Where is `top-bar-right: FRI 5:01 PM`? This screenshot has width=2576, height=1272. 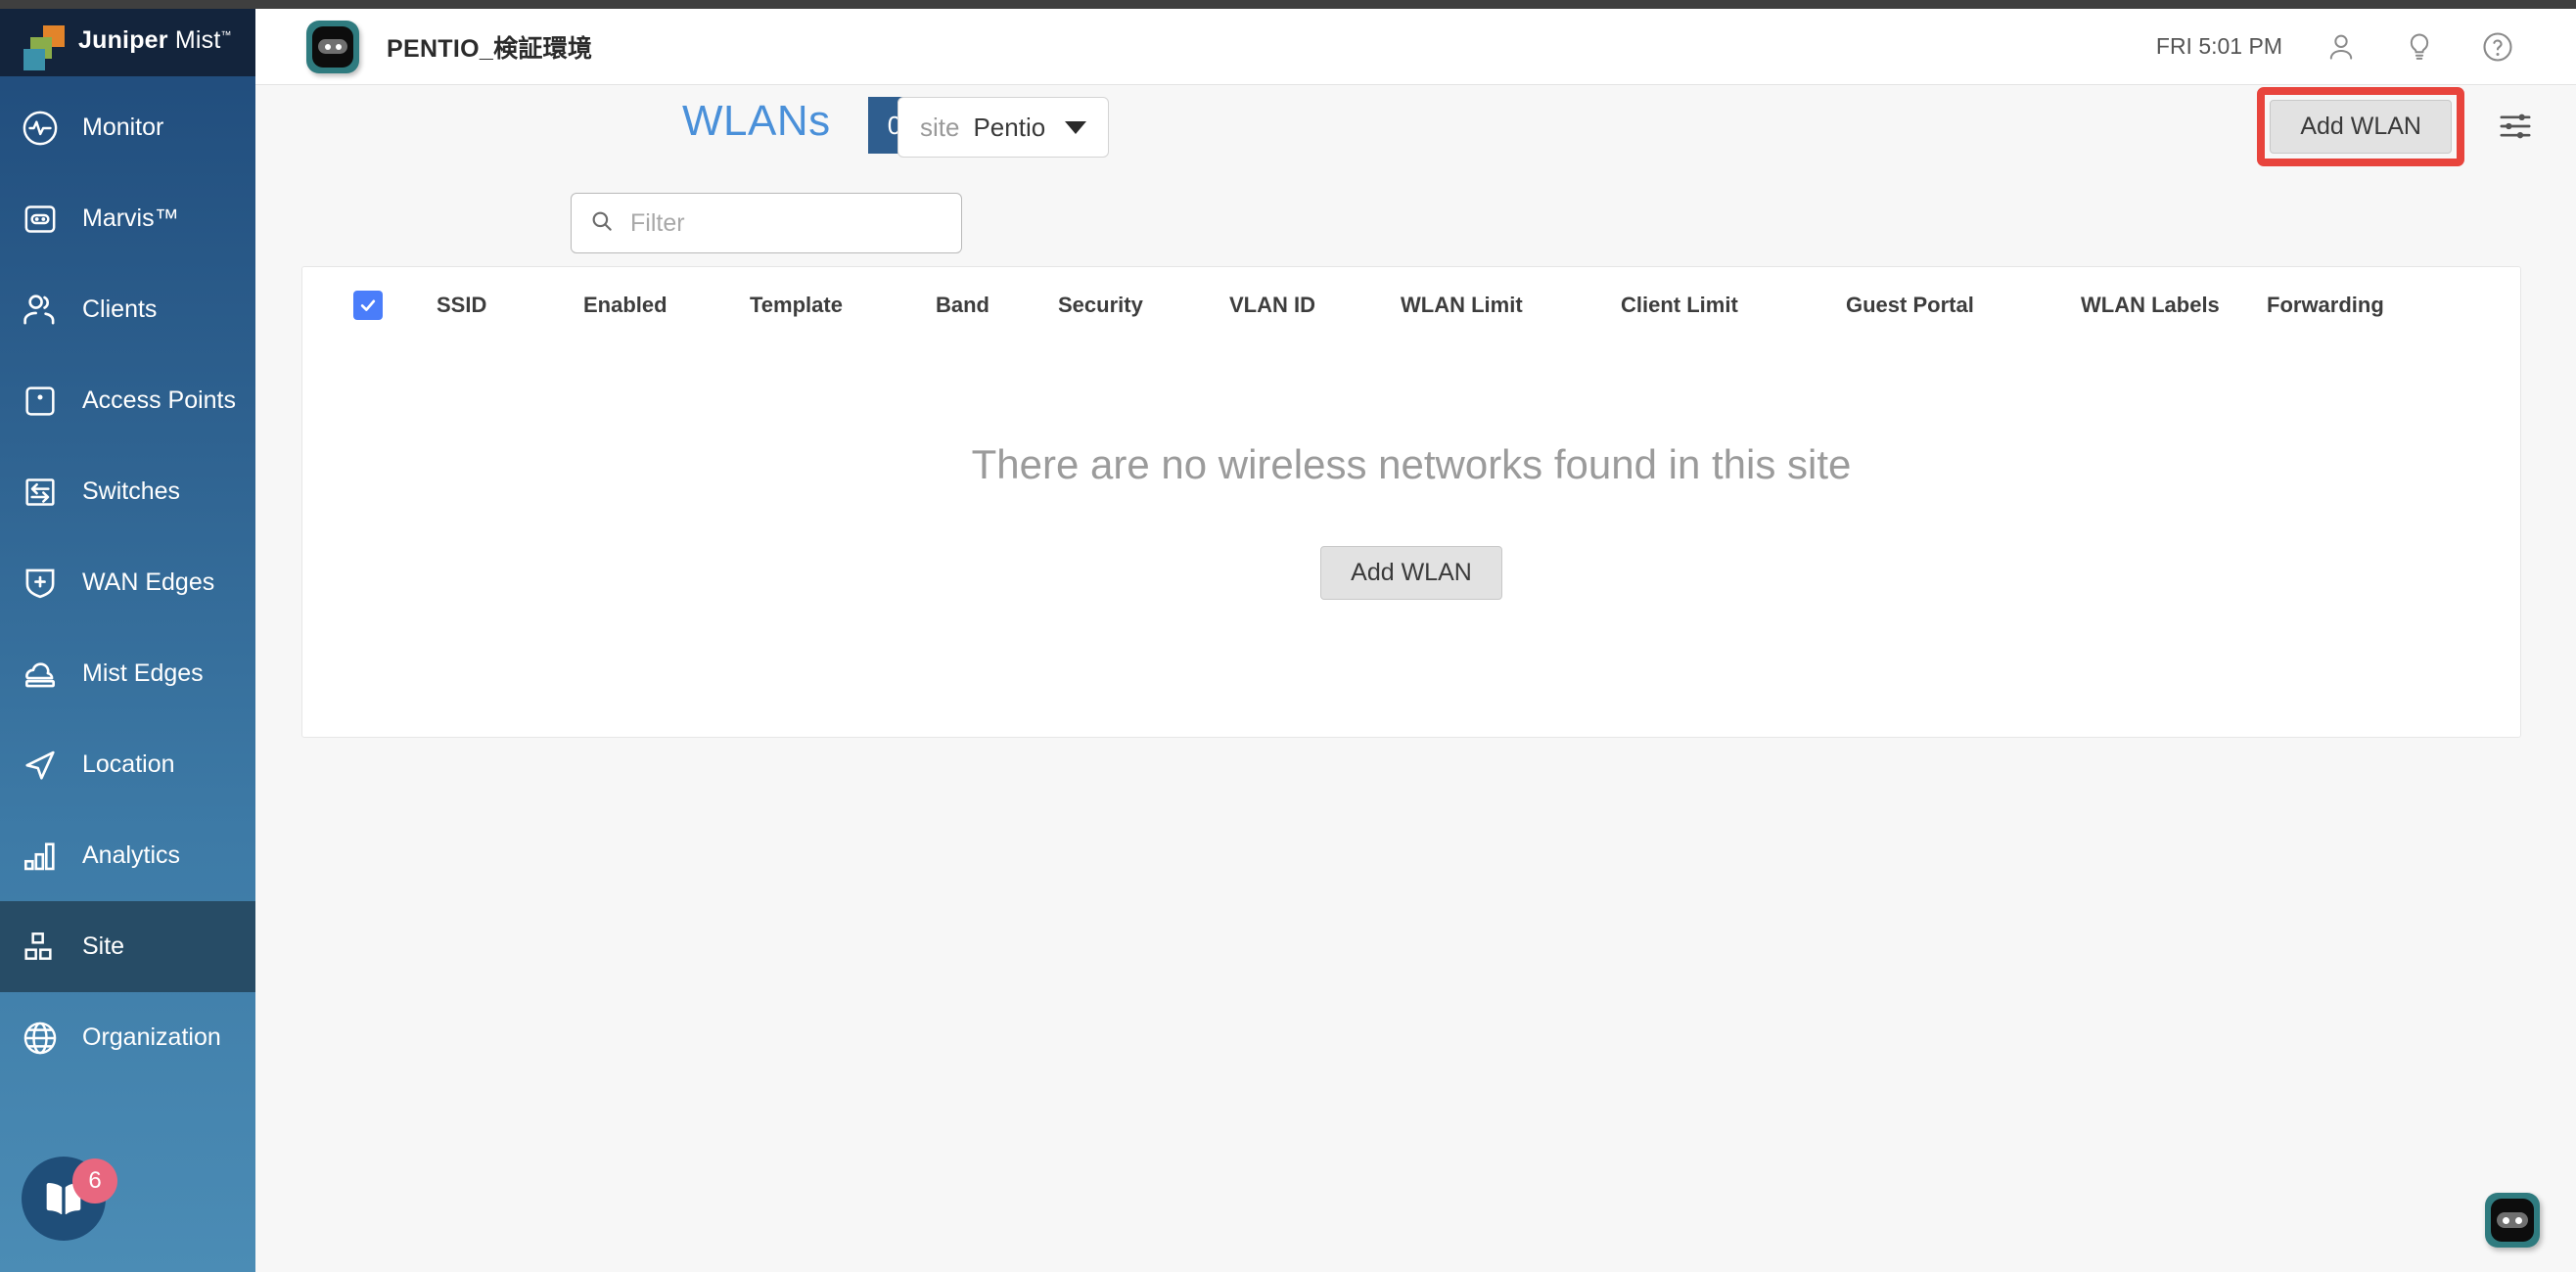
top-bar-right: FRI 5:01 PM is located at coordinates (2366, 47).